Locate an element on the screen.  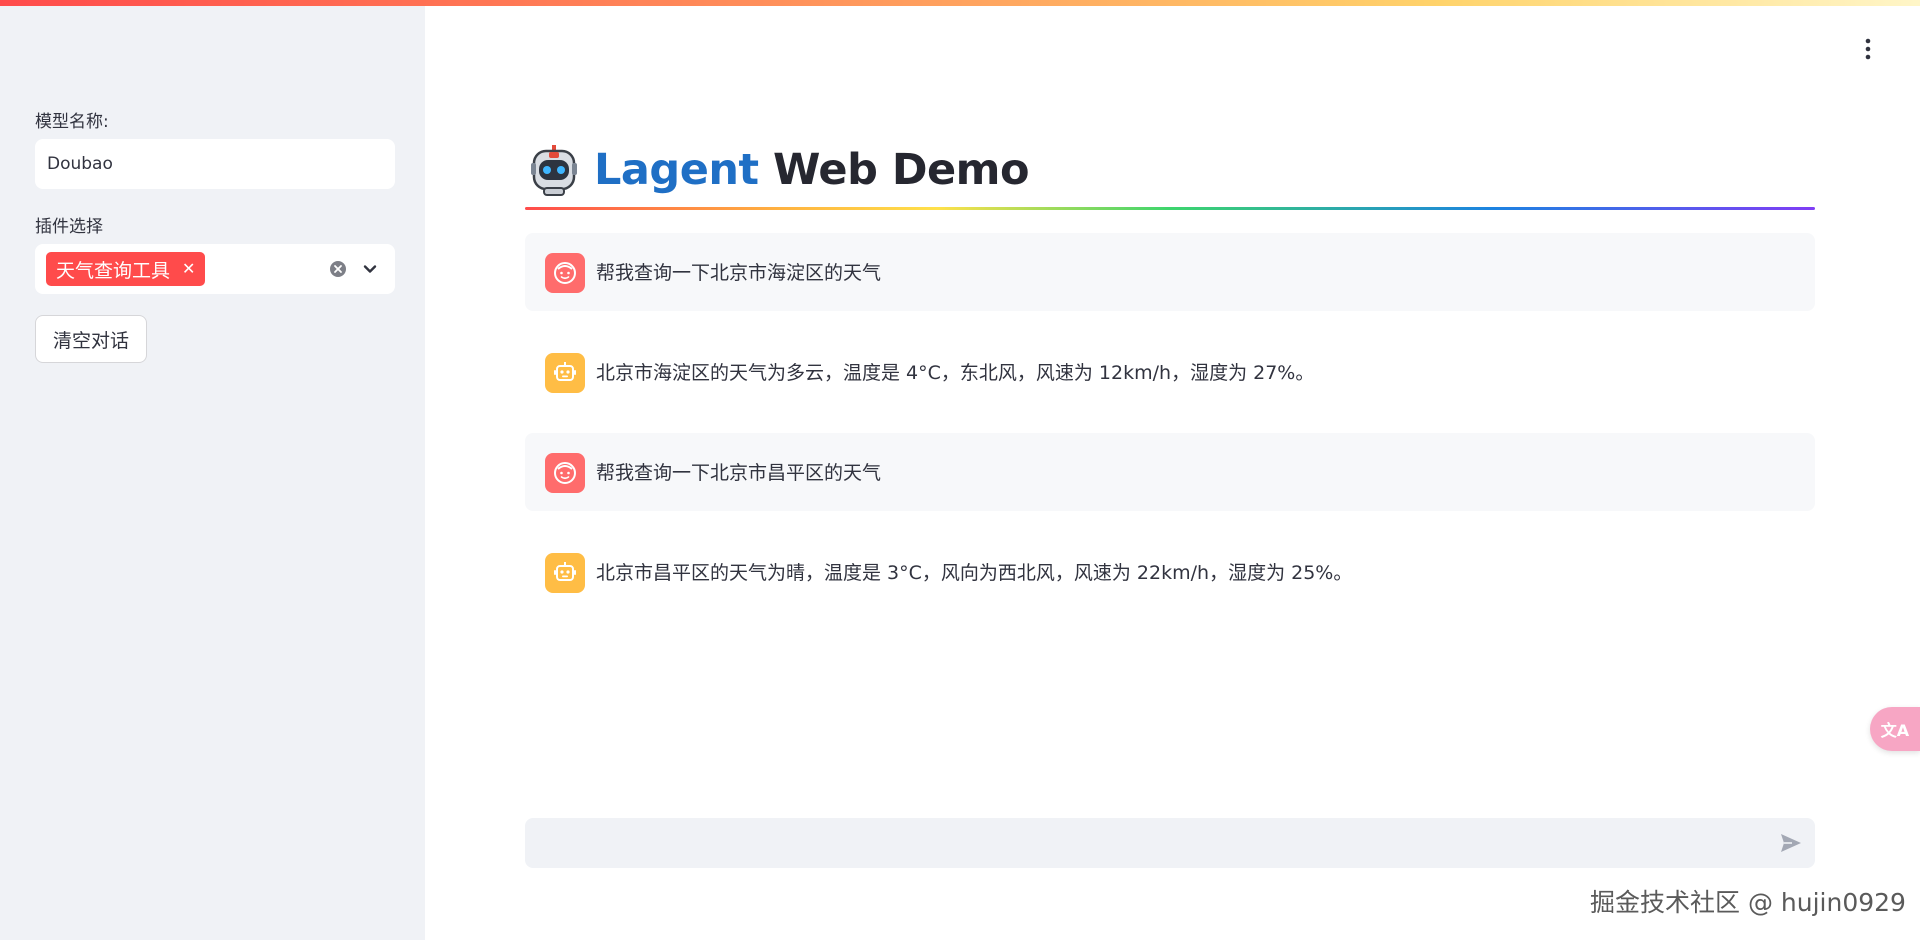
model-name-label: 模型名称: is located at coordinates (72, 122).